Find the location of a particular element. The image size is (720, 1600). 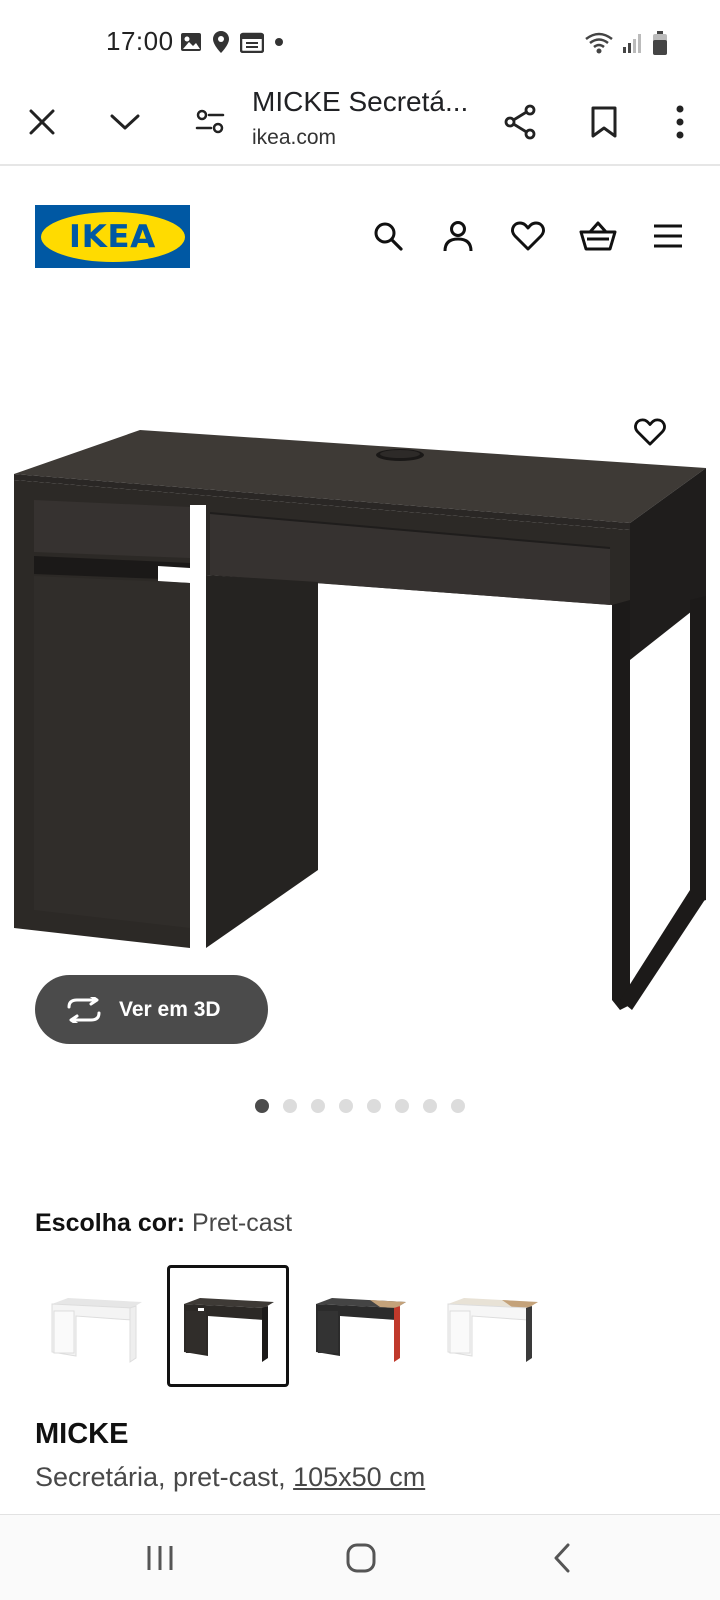

more-options-button is located at coordinates (680, 122).